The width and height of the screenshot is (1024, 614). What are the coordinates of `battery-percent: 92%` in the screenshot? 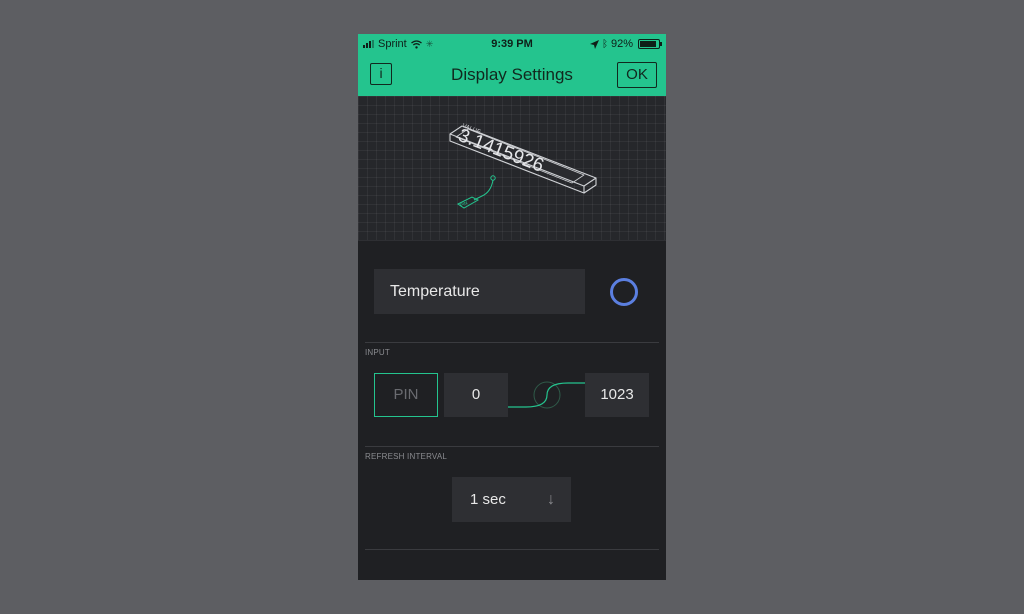 It's located at (621, 44).